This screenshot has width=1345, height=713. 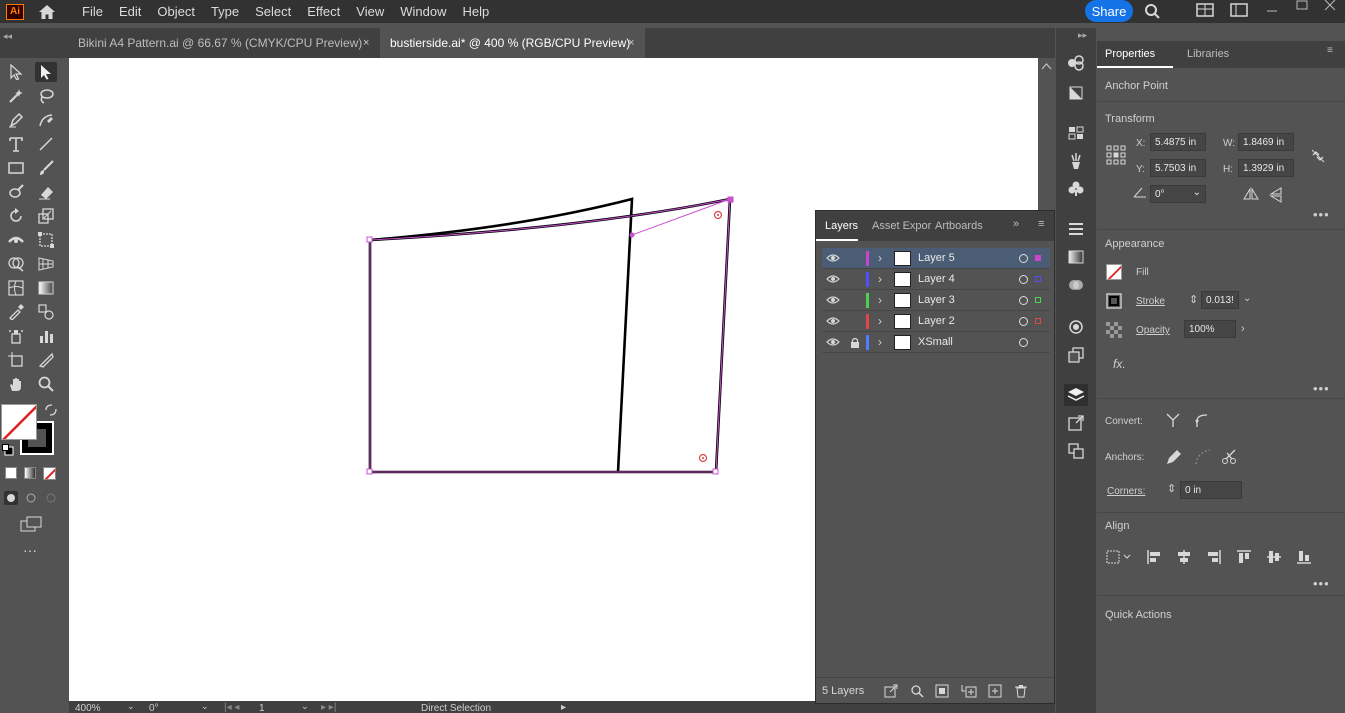 I want to click on menu-edit: Edit, so click(x=130, y=11).